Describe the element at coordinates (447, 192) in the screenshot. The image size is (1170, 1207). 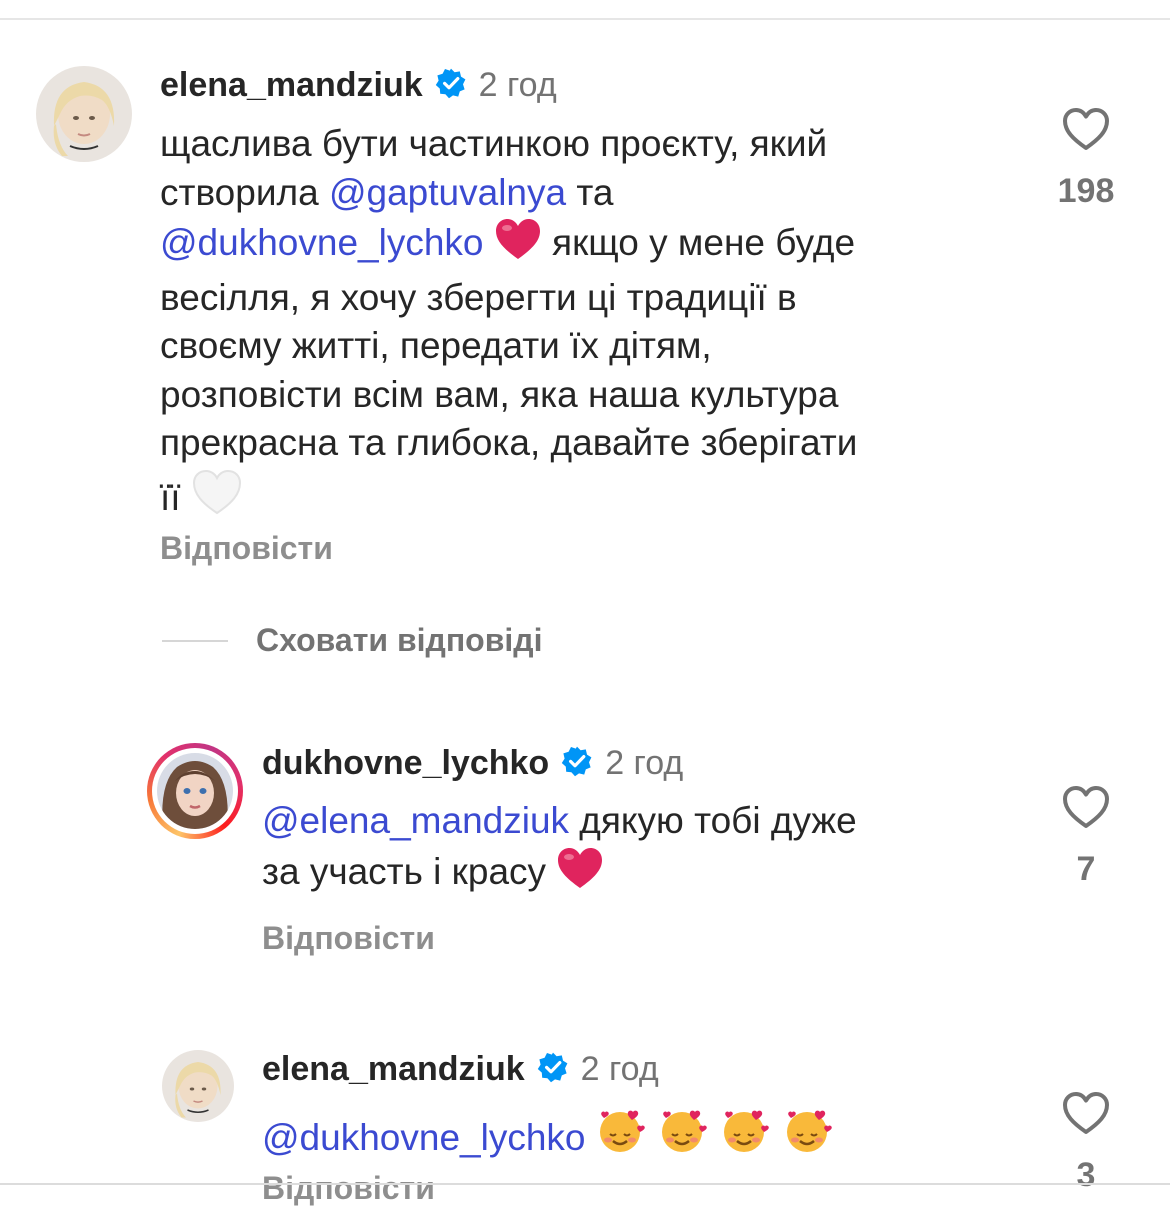
I see `mention-link: @gaptuvalnya` at that location.